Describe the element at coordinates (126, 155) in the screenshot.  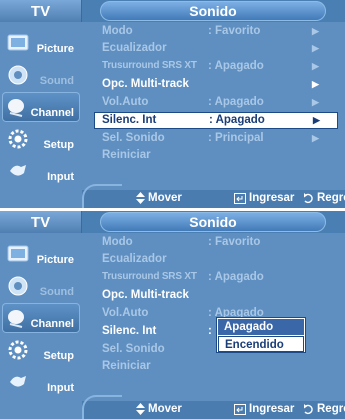
I see `menu-item-label: Reiniciar` at that location.